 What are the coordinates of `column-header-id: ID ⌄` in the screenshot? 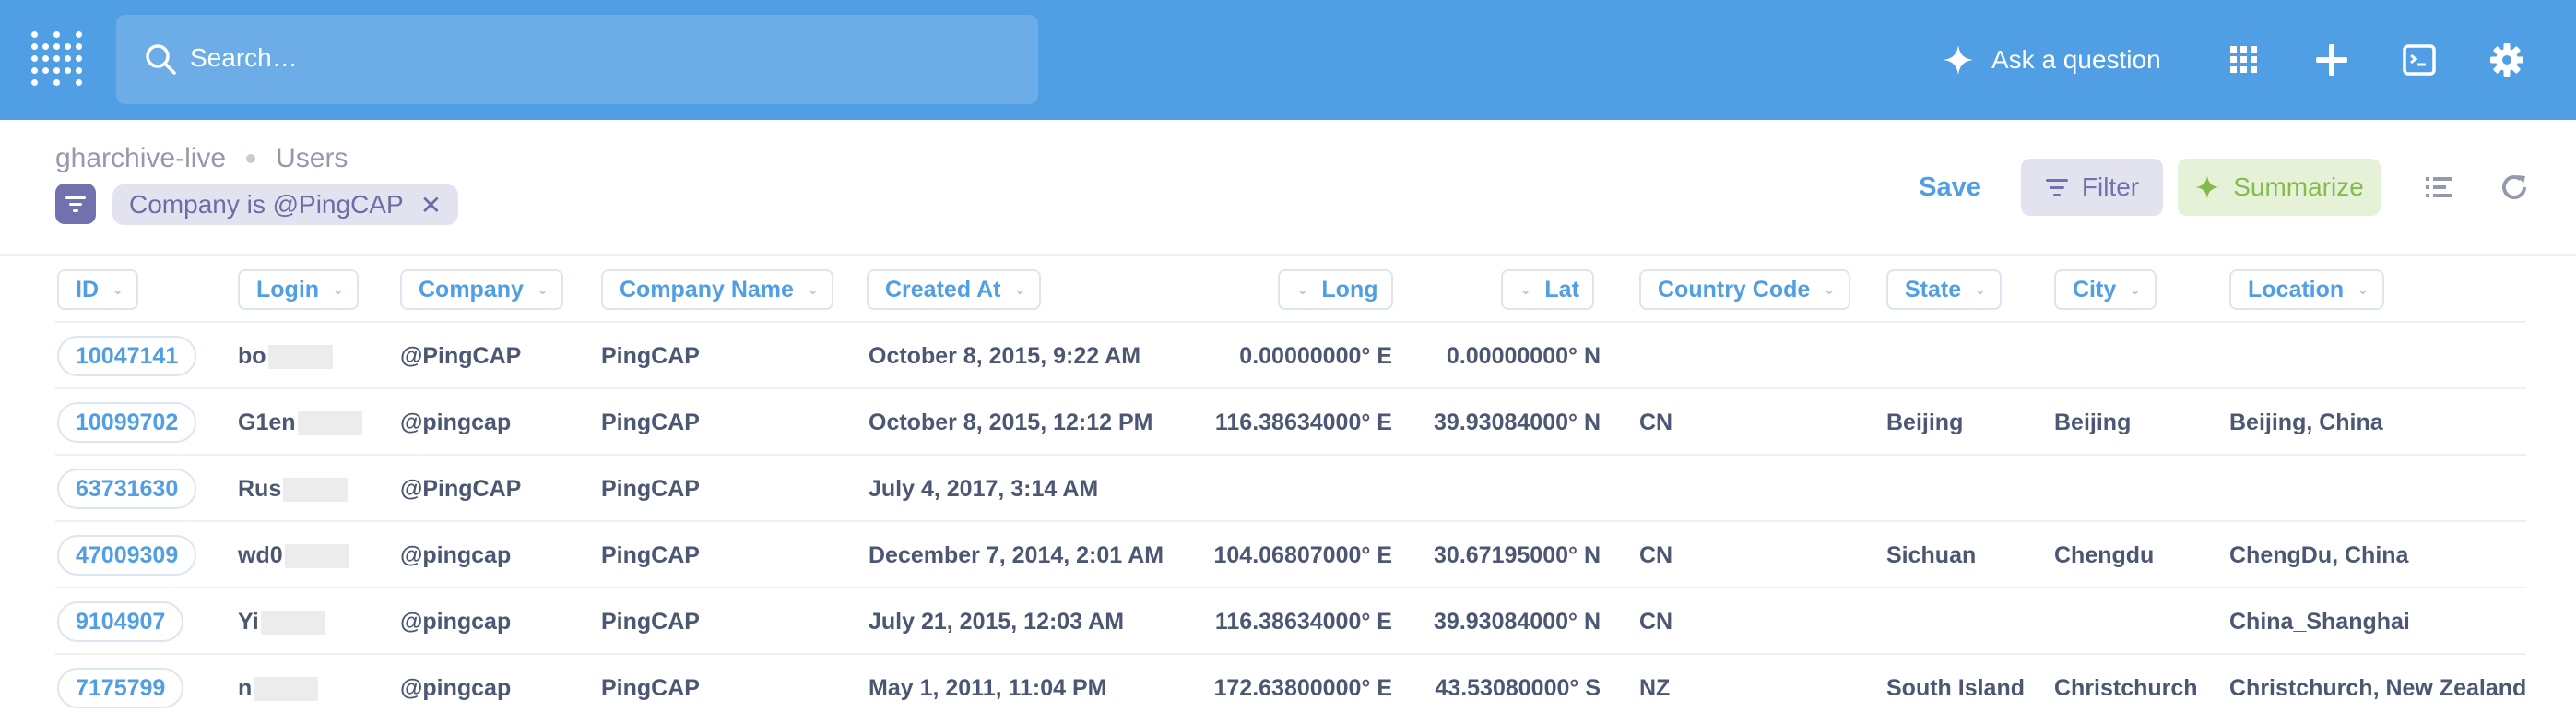 It's located at (98, 289).